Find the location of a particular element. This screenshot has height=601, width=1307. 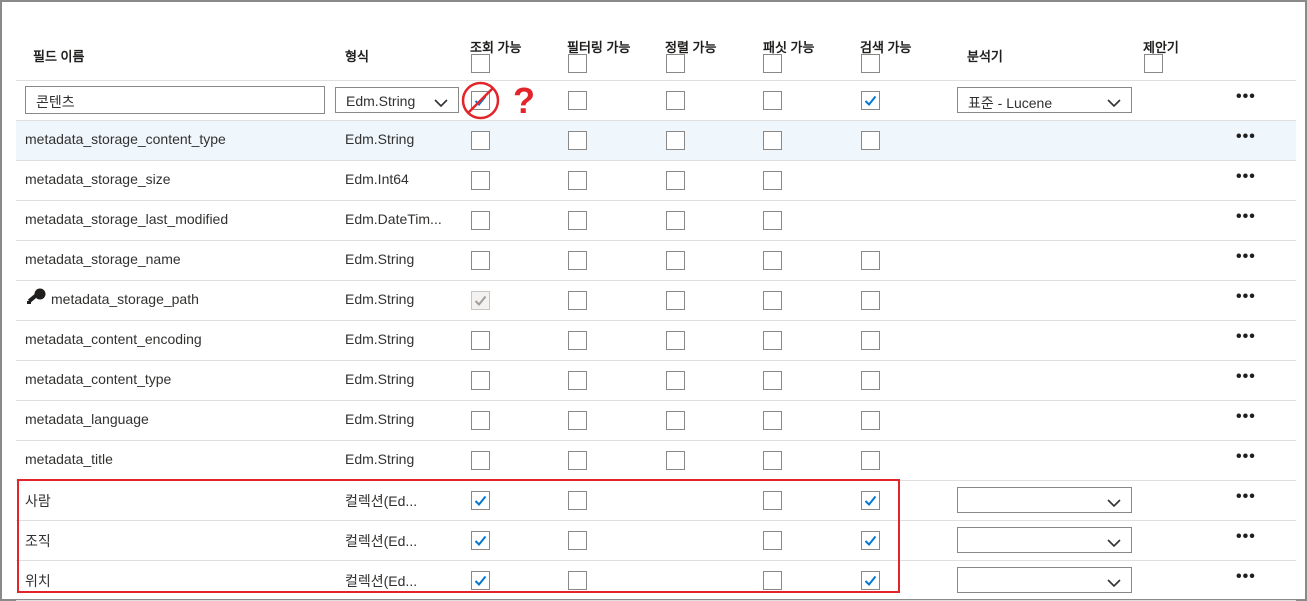

analyzer-value: 표준 - Lucene is located at coordinates (1010, 103).